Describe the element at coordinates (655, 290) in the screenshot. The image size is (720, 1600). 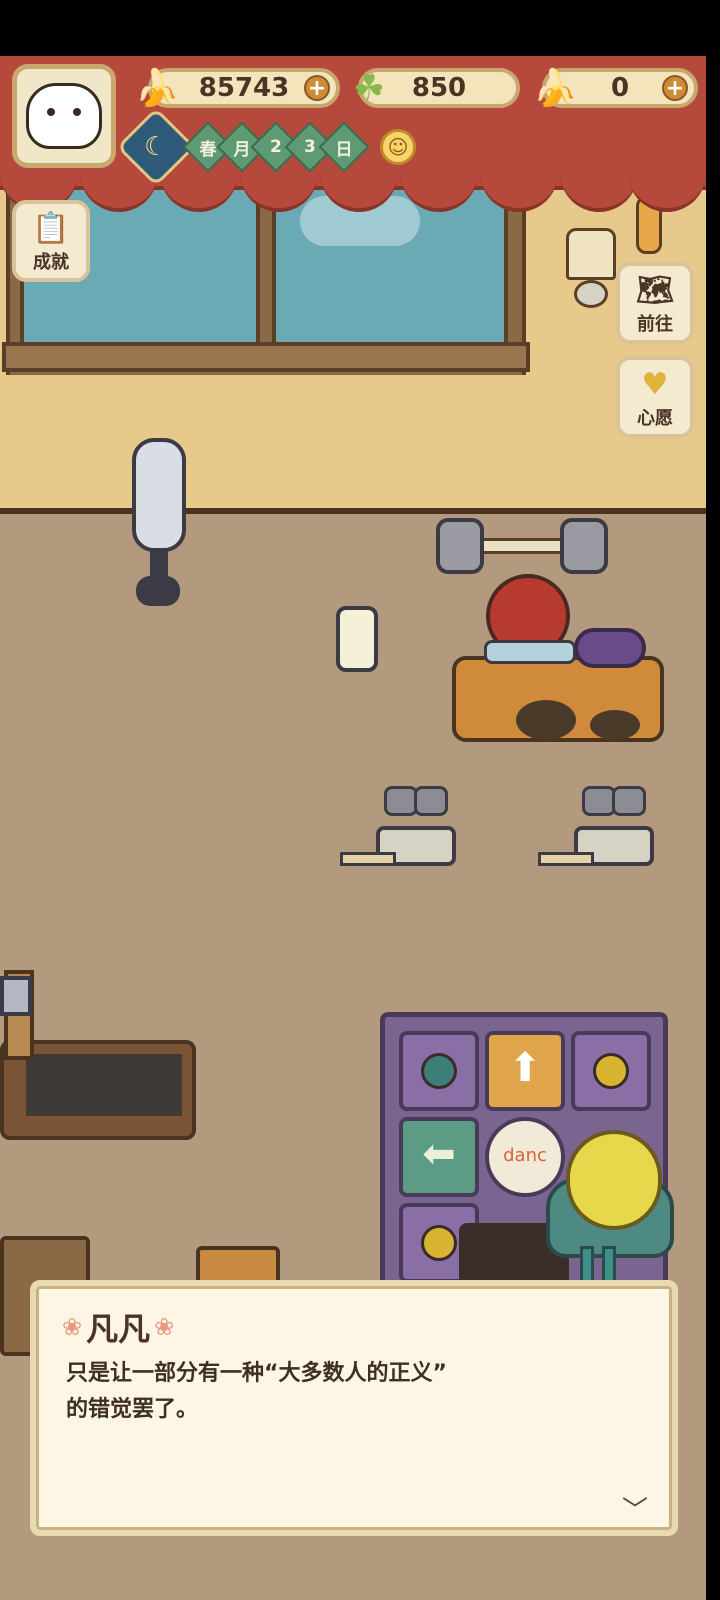
I see `map-board-icon: 🗺` at that location.